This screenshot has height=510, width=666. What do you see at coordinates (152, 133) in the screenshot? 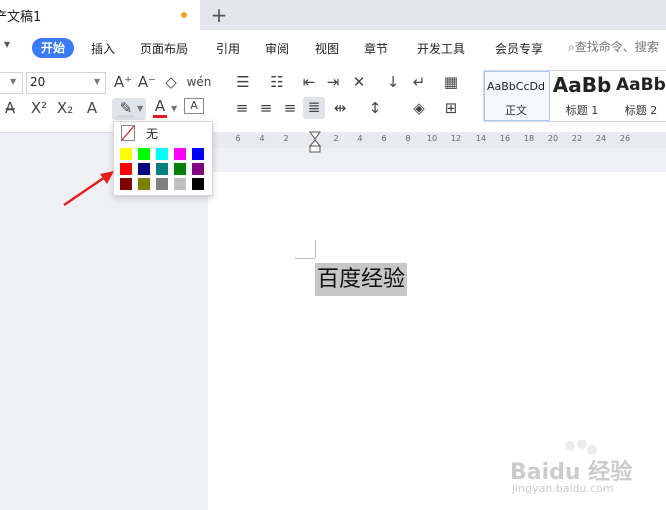
I see `no-color-label: 无` at bounding box center [152, 133].